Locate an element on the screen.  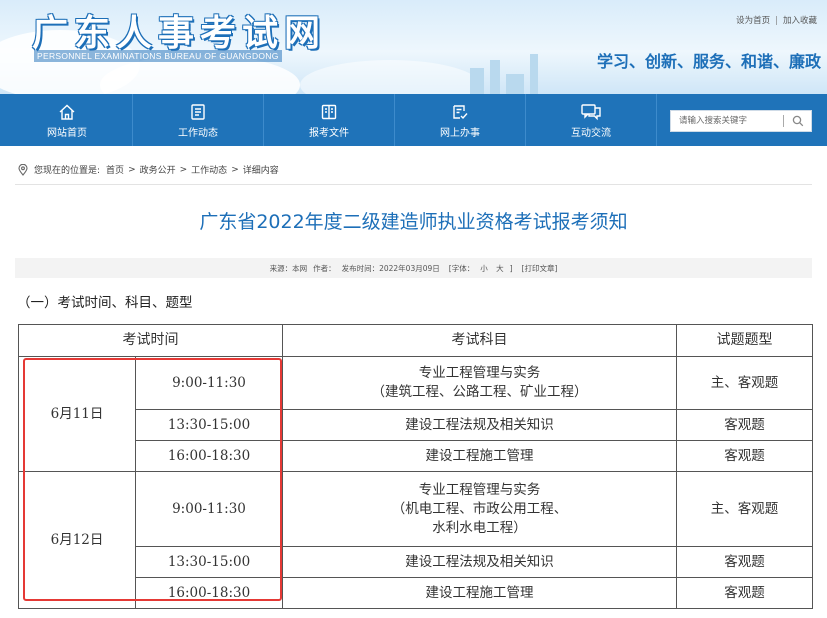
nav-item-home: 网站首页 is located at coordinates (67, 120).